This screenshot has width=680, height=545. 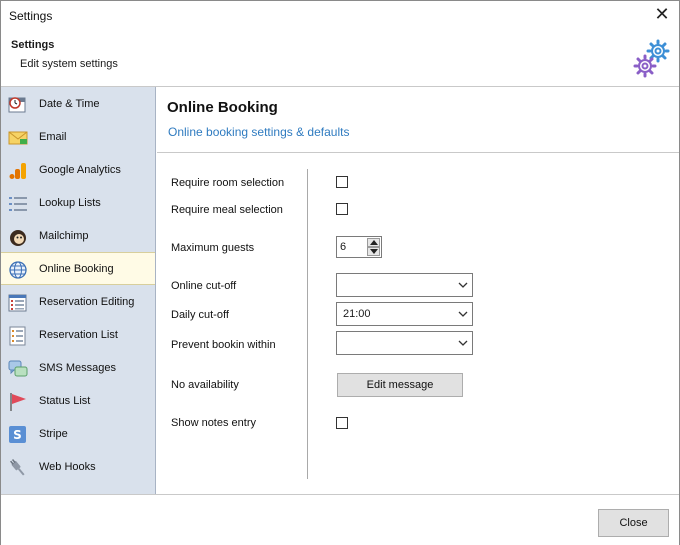 I want to click on sidebar-item-sms-messages: SMS Messages, so click(x=78, y=368).